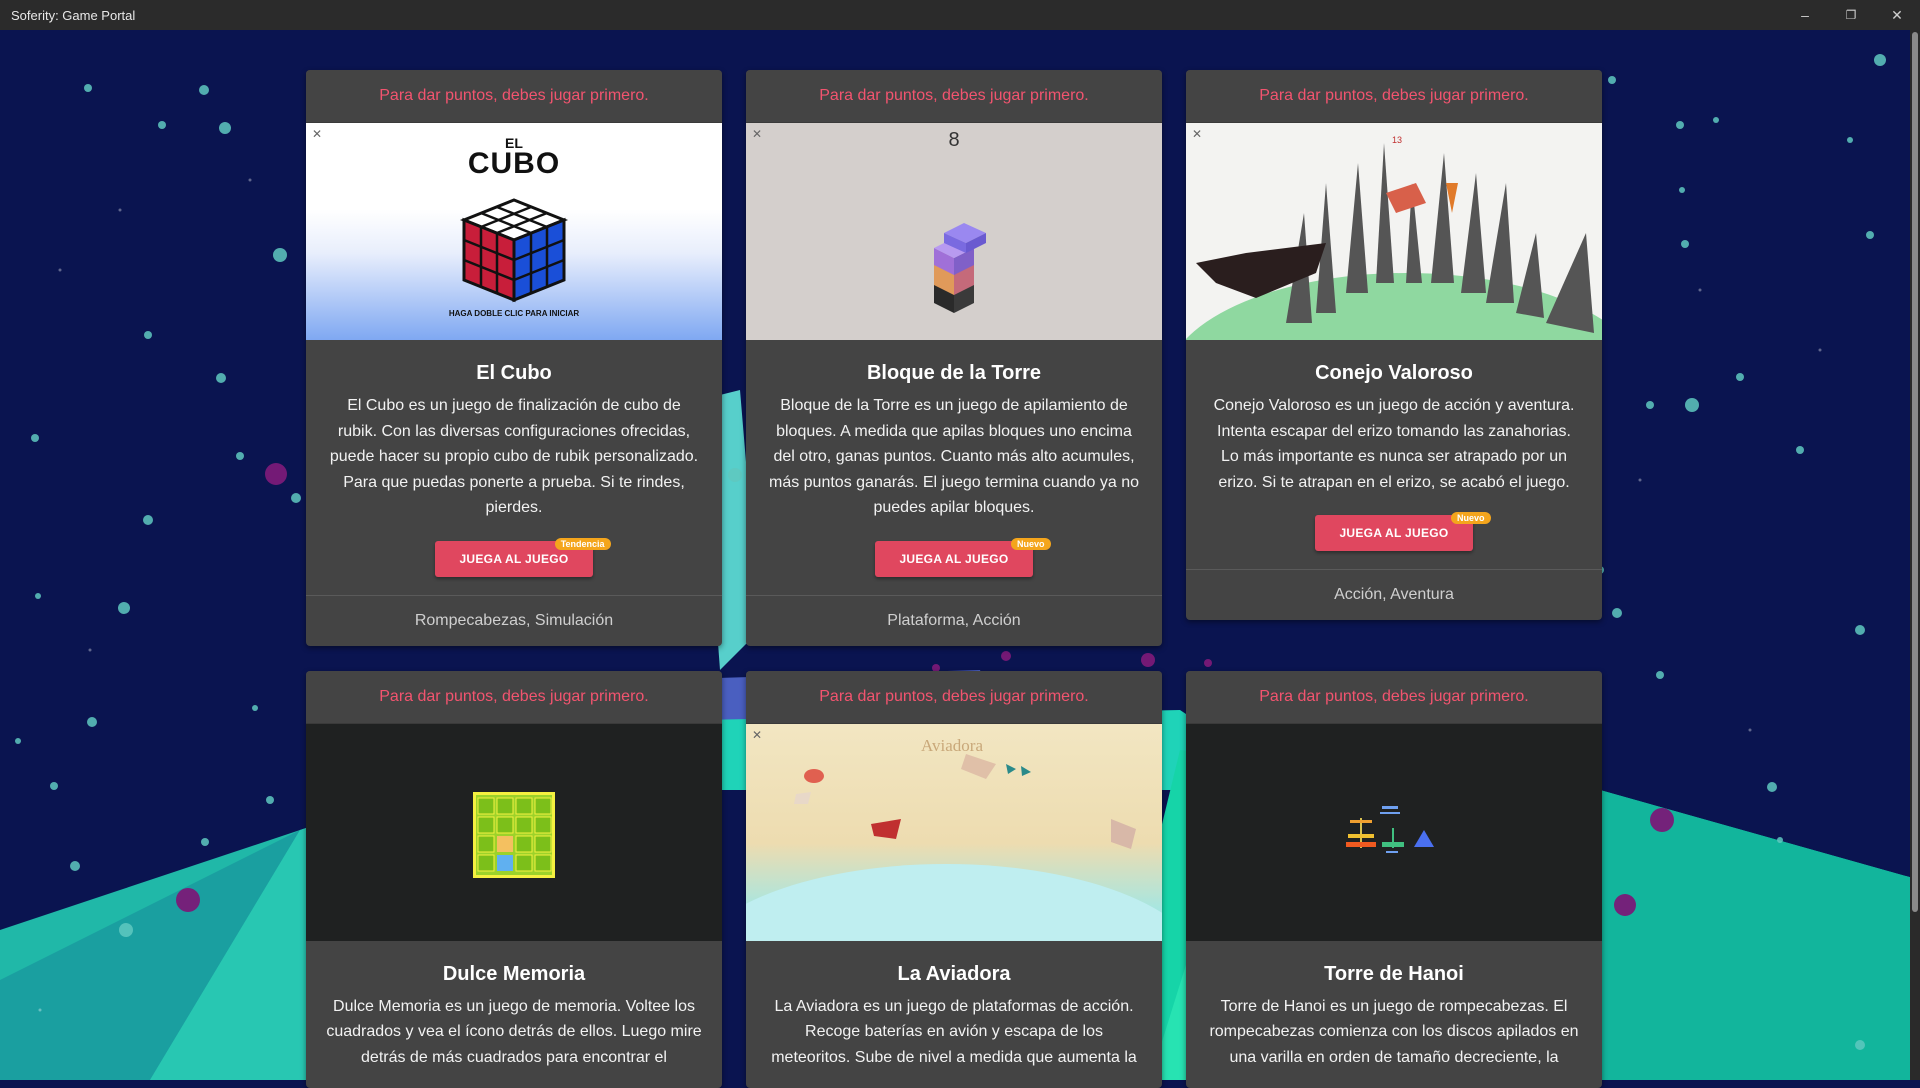  Describe the element at coordinates (514, 313) in the screenshot. I see `cubo-caption: HAGA DOBLE CLIC PARA INICIAR` at that location.